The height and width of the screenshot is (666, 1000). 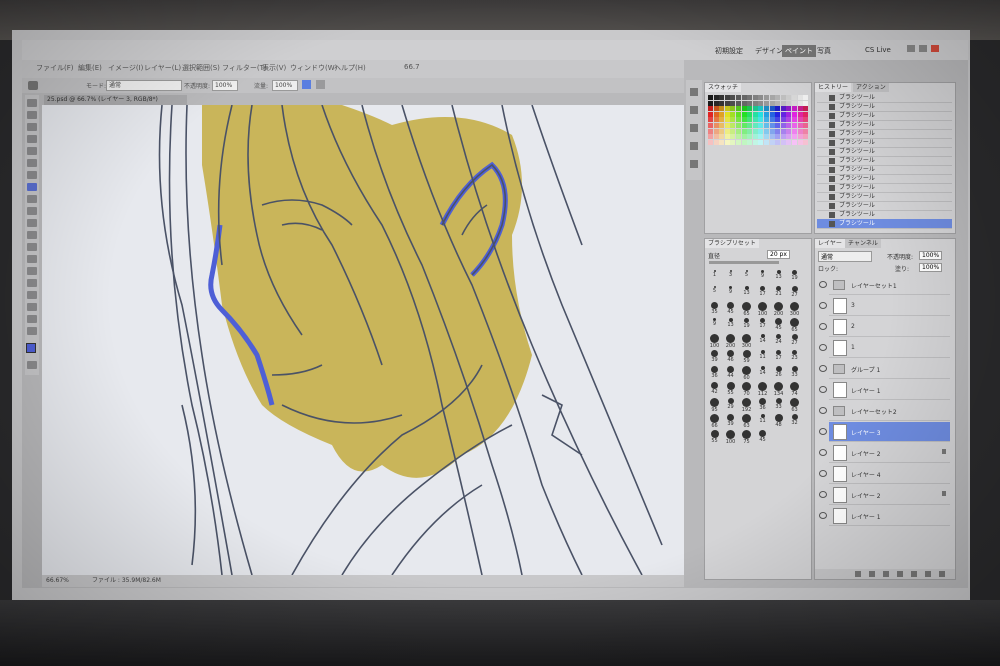 I want to click on masks-panel-icon, so click(x=694, y=146).